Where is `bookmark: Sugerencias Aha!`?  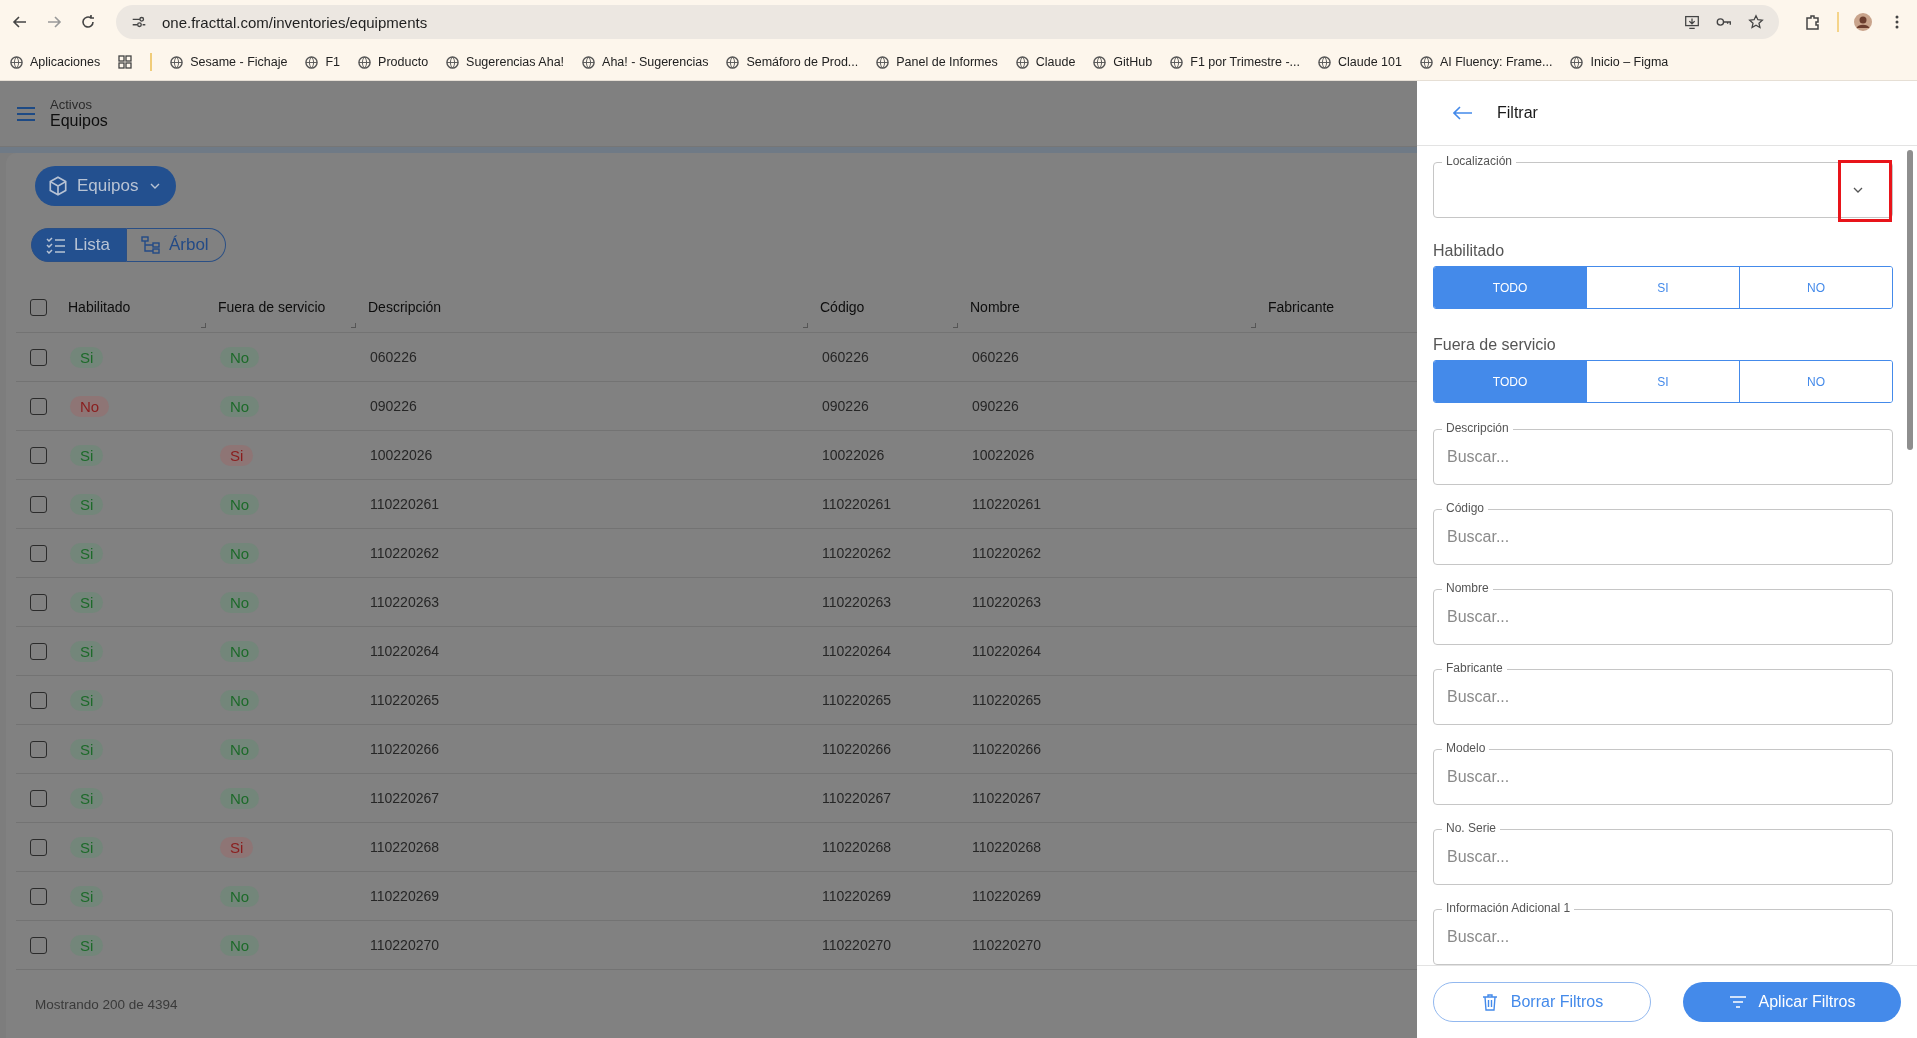 bookmark: Sugerencias Aha! is located at coordinates (505, 62).